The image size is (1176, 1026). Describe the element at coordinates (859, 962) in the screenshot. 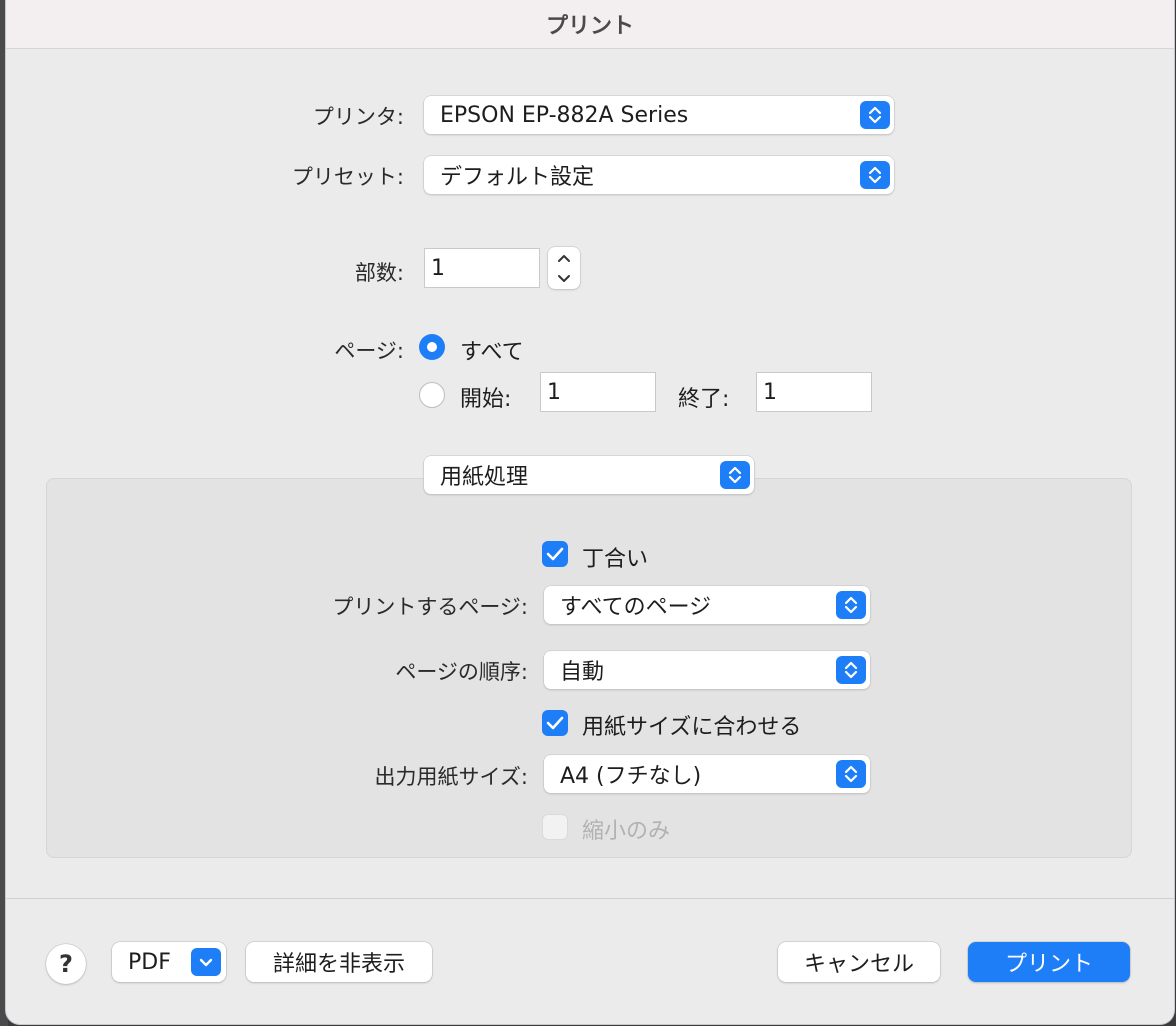

I see `cancel-button: キャンセル` at that location.